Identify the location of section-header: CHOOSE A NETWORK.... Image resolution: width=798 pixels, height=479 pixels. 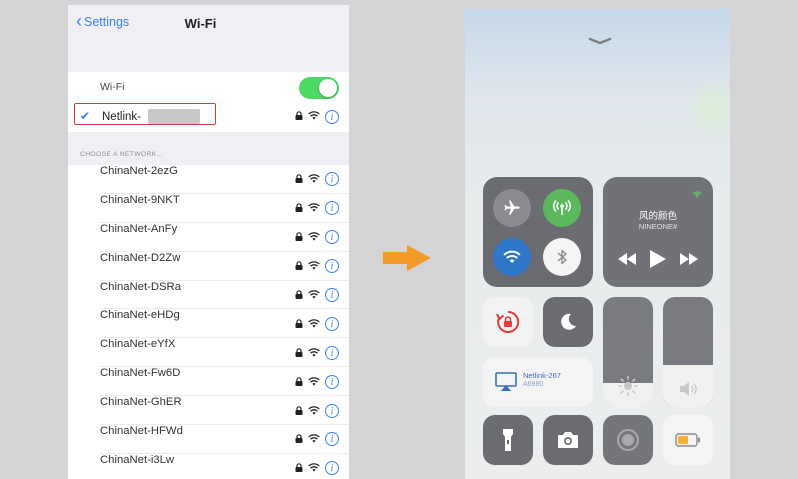
(122, 154).